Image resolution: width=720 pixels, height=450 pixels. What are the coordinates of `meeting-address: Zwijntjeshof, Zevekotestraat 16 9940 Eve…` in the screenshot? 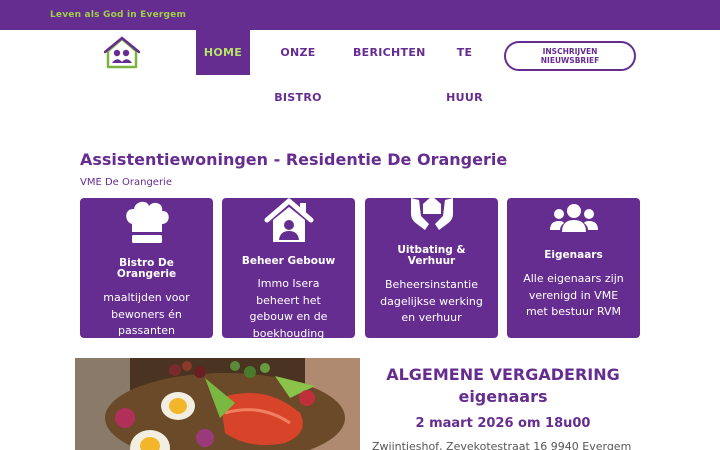 It's located at (502, 445).